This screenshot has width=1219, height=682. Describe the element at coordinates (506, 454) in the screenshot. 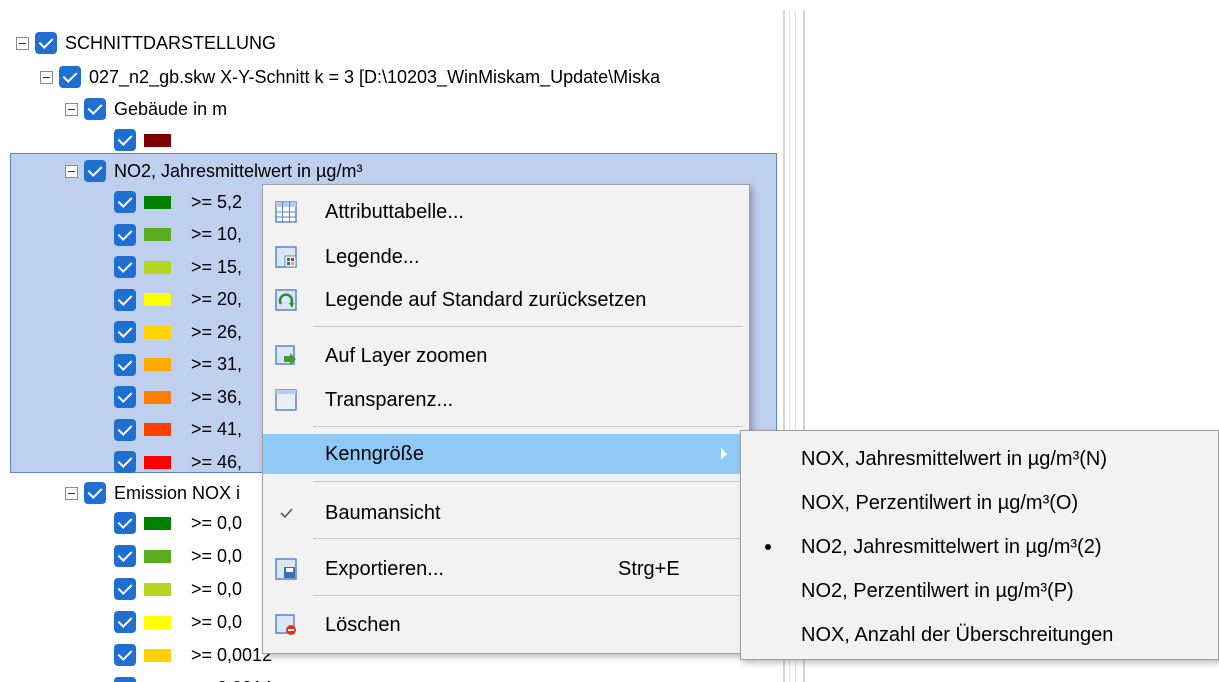

I see `menu-item-parameter: Kenngröße` at that location.